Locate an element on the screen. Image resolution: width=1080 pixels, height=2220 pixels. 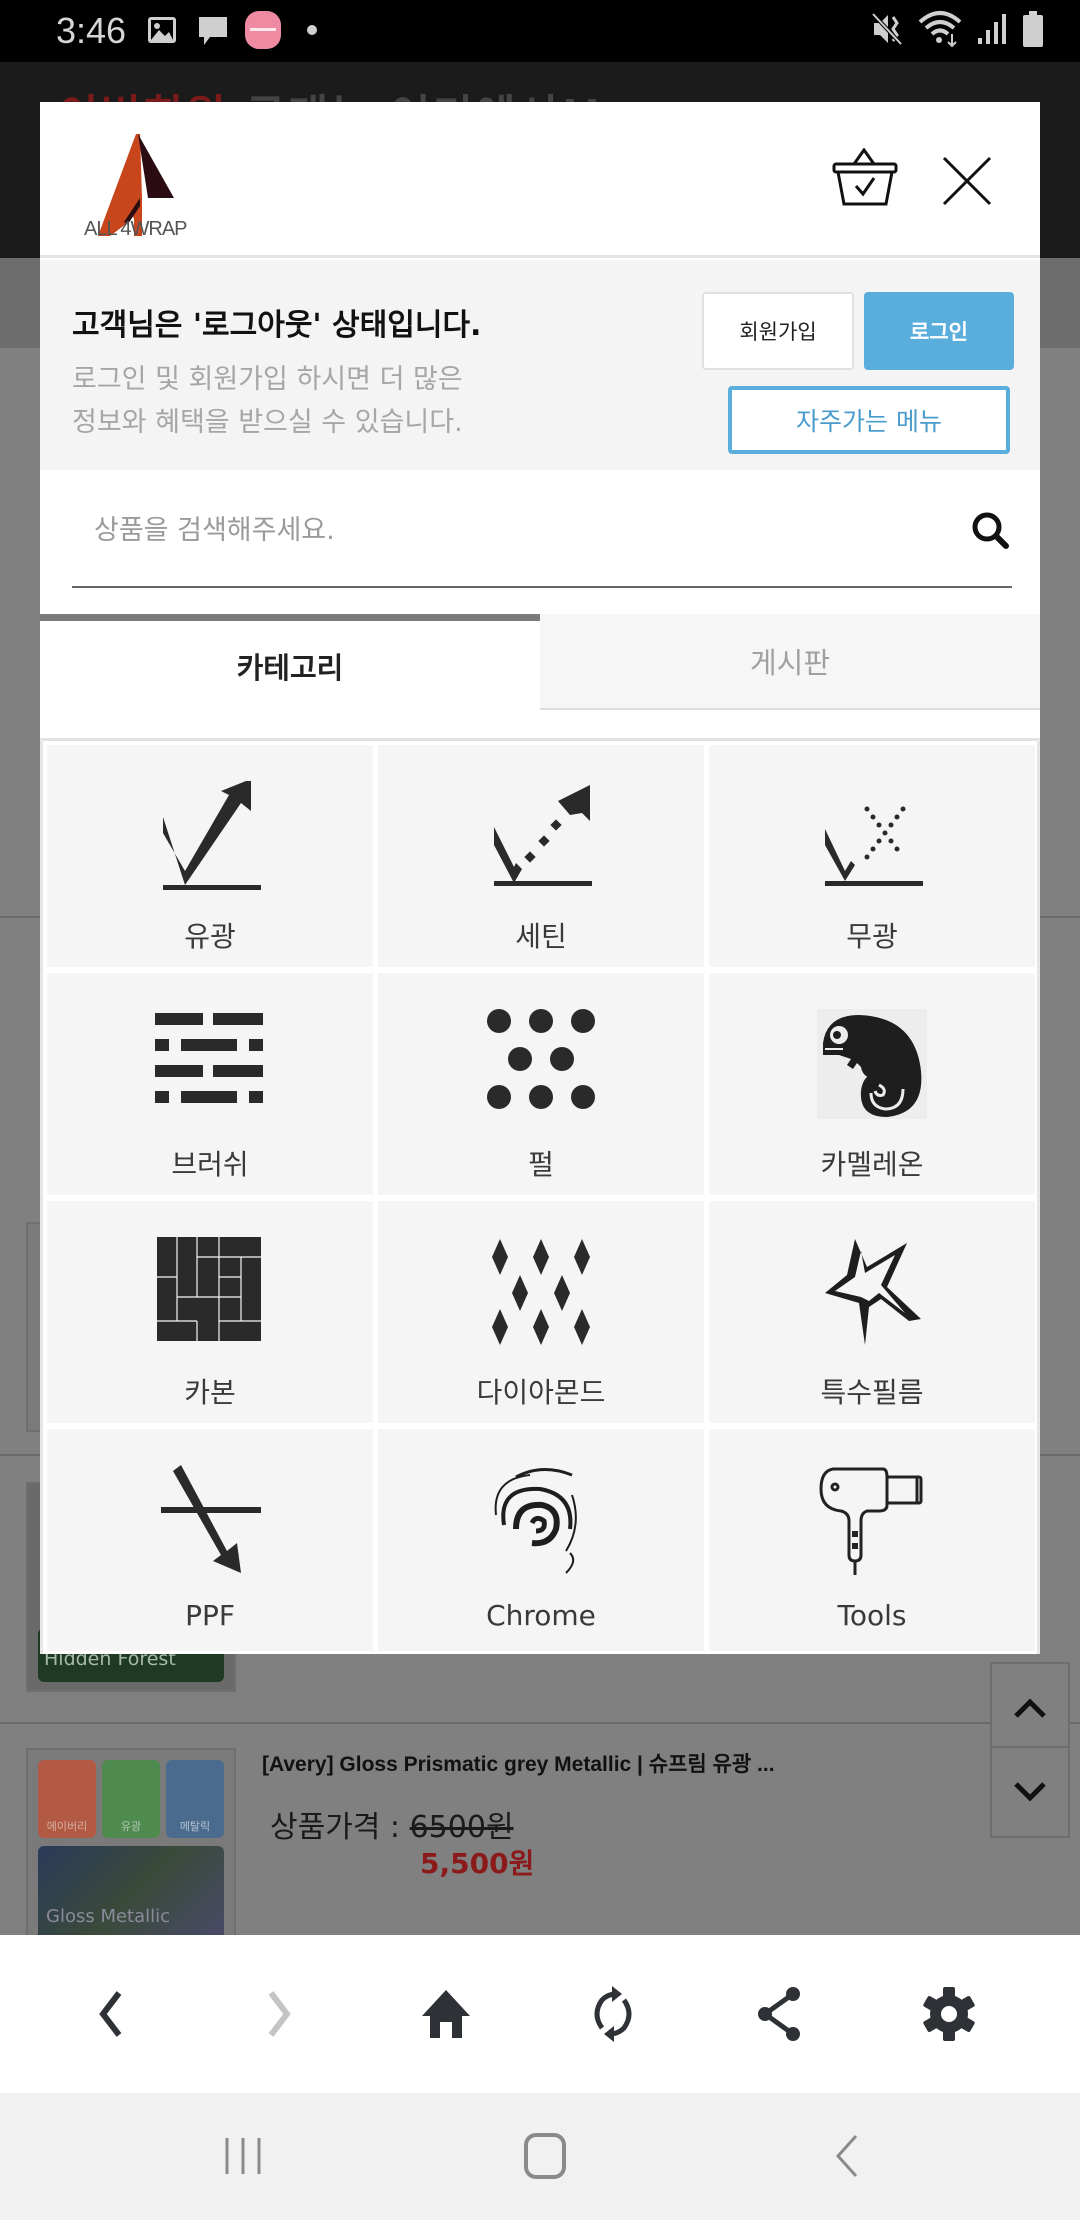
status-time: 3:46 is located at coordinates (91, 30).